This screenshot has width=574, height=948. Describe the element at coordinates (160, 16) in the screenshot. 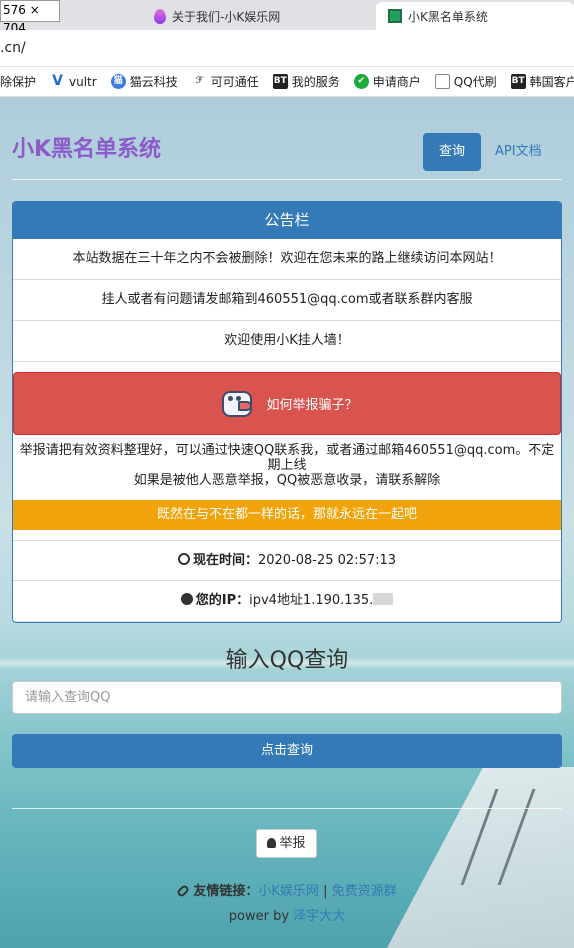

I see `flame-icon` at that location.